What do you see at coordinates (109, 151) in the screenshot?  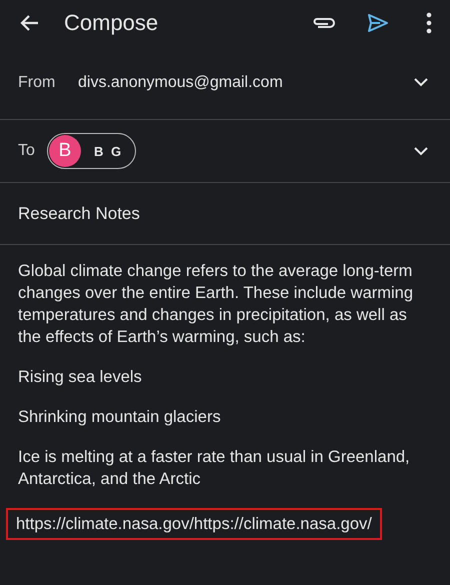 I see `recipient-name: B G` at bounding box center [109, 151].